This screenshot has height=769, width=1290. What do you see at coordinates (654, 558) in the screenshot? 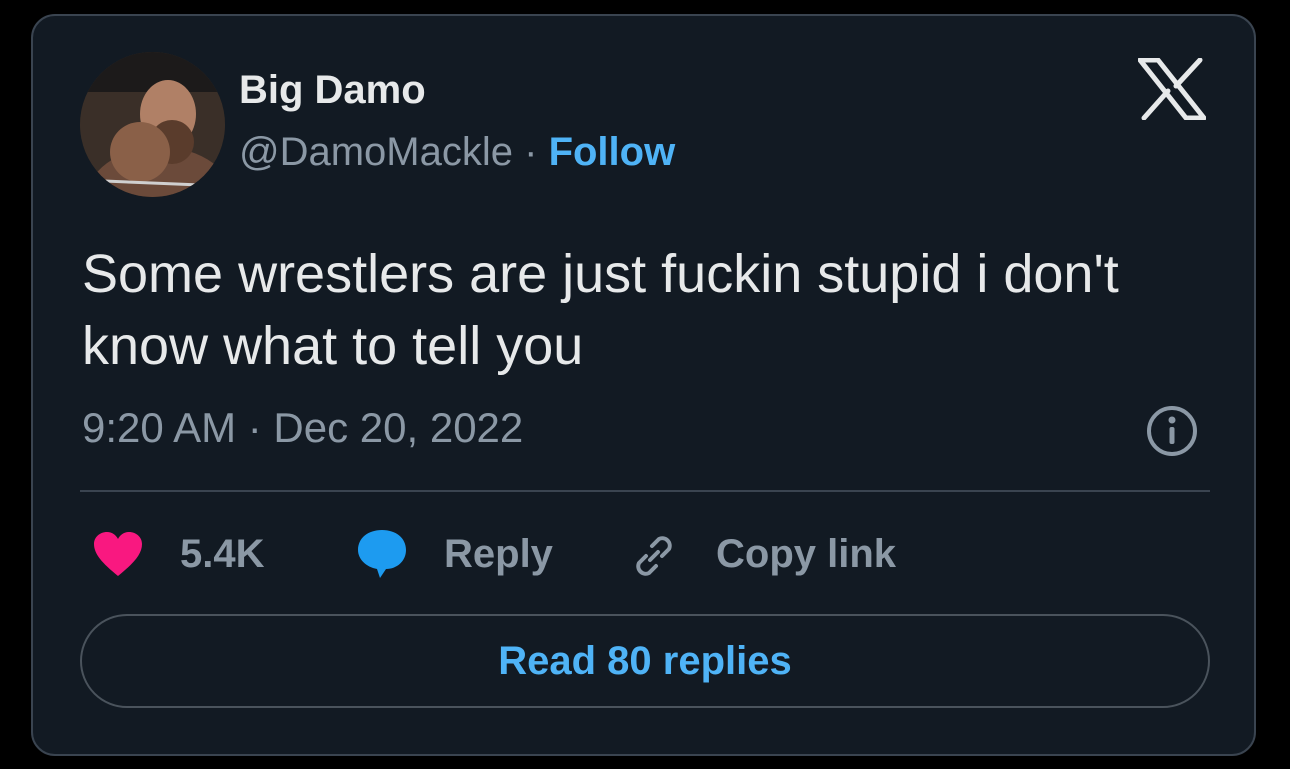
I see `link-icon` at bounding box center [654, 558].